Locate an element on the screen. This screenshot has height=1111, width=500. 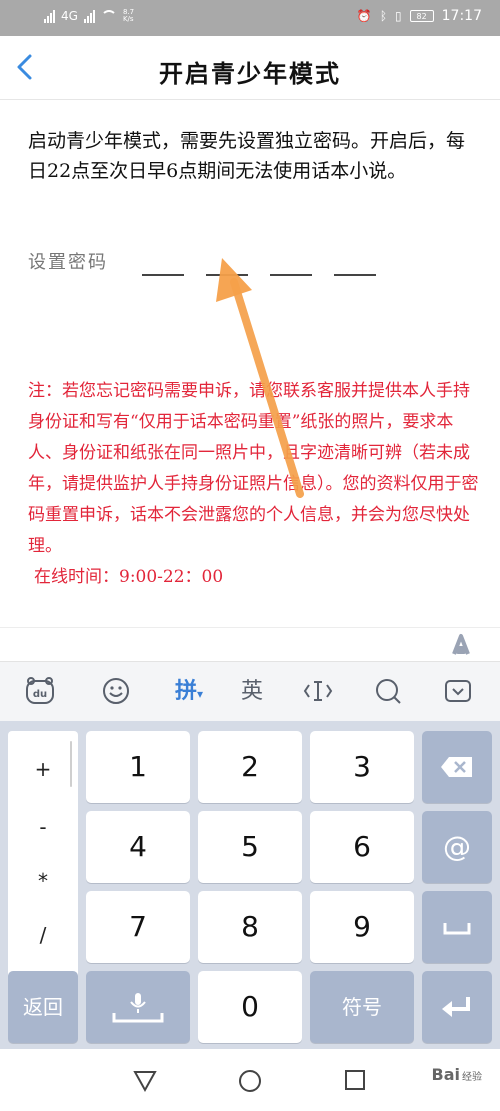
keyboard-top-strip is located at coordinates (250, 644).